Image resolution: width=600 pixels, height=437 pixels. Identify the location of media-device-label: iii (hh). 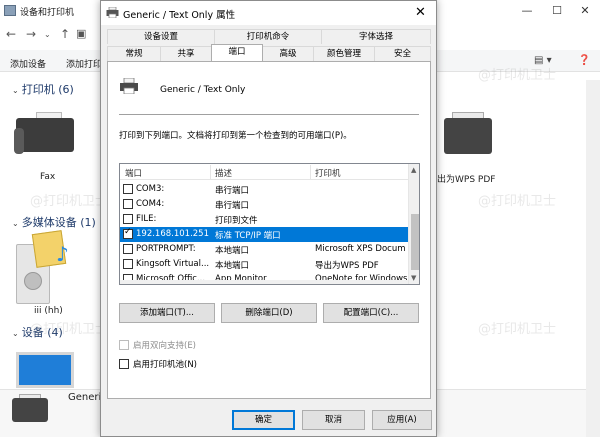
(48, 311).